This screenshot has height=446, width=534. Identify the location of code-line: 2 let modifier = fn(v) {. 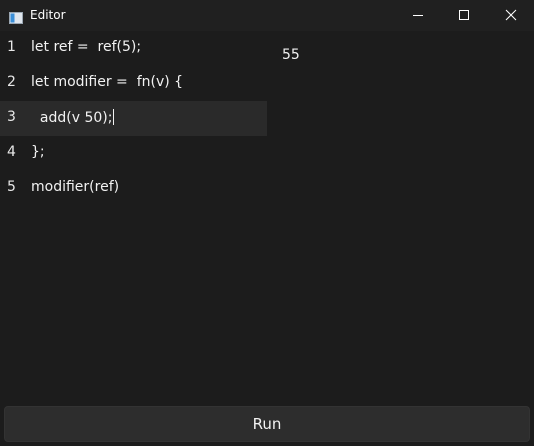
(133, 83).